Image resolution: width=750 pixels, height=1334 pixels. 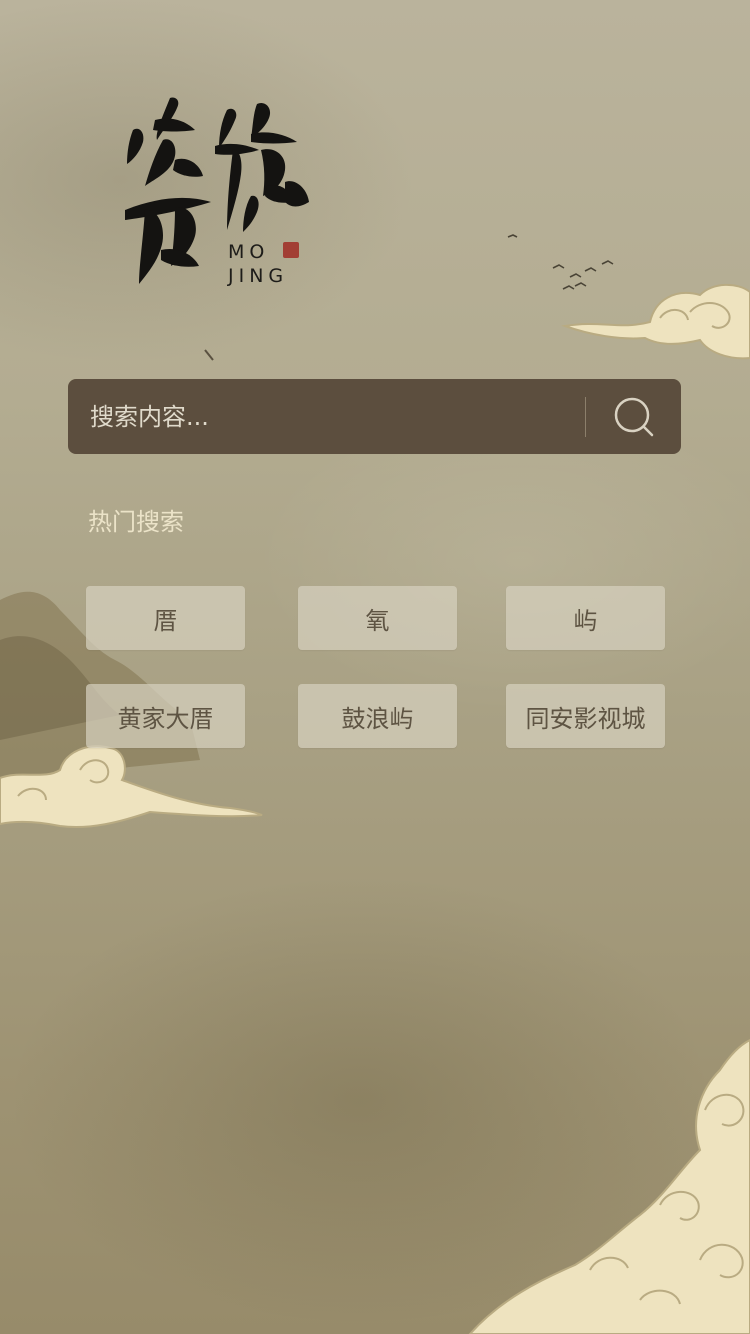 What do you see at coordinates (249, 252) in the screenshot?
I see `logo-latin-line1: MO` at bounding box center [249, 252].